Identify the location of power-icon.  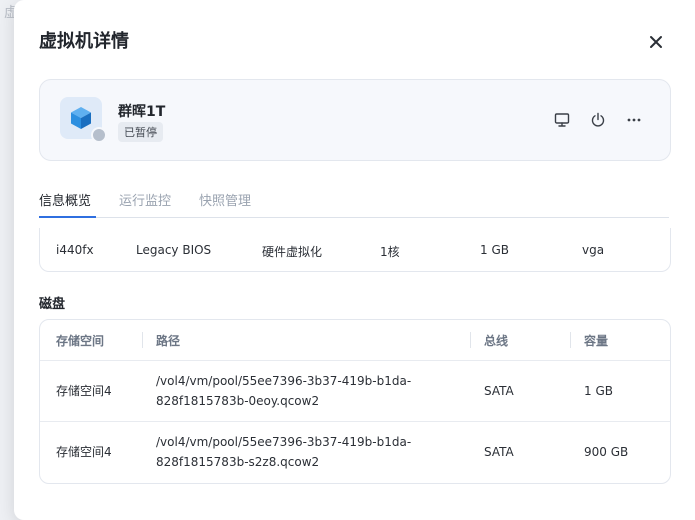
(598, 119).